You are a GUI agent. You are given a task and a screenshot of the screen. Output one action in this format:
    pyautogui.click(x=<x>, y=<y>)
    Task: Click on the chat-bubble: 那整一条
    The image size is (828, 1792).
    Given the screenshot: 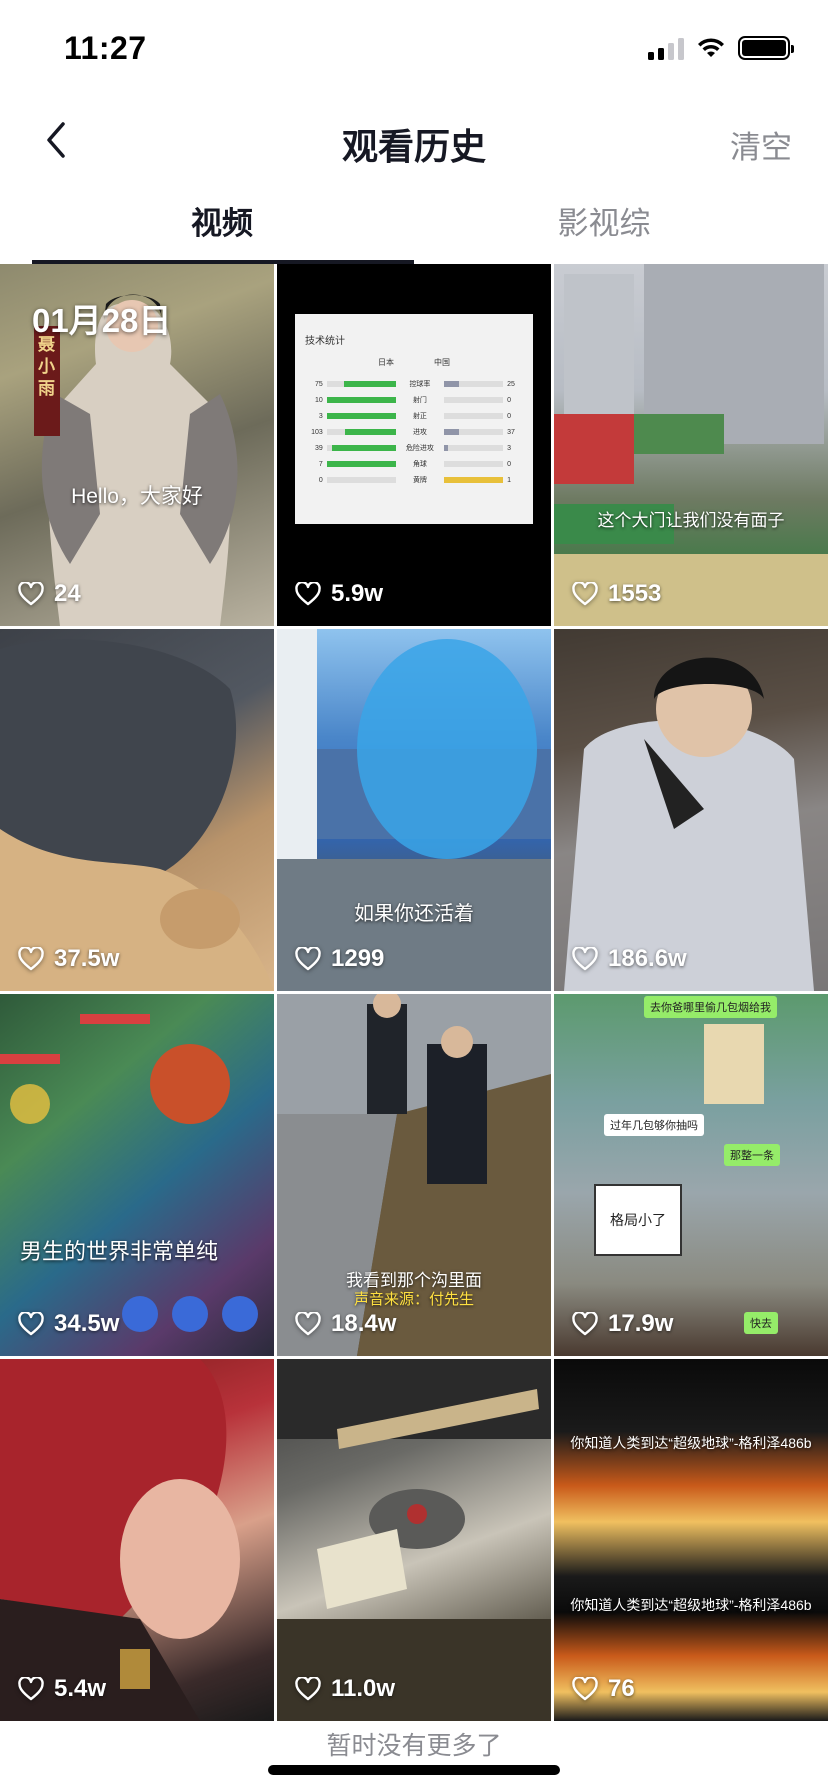 What is the action you would take?
    pyautogui.click(x=752, y=1155)
    